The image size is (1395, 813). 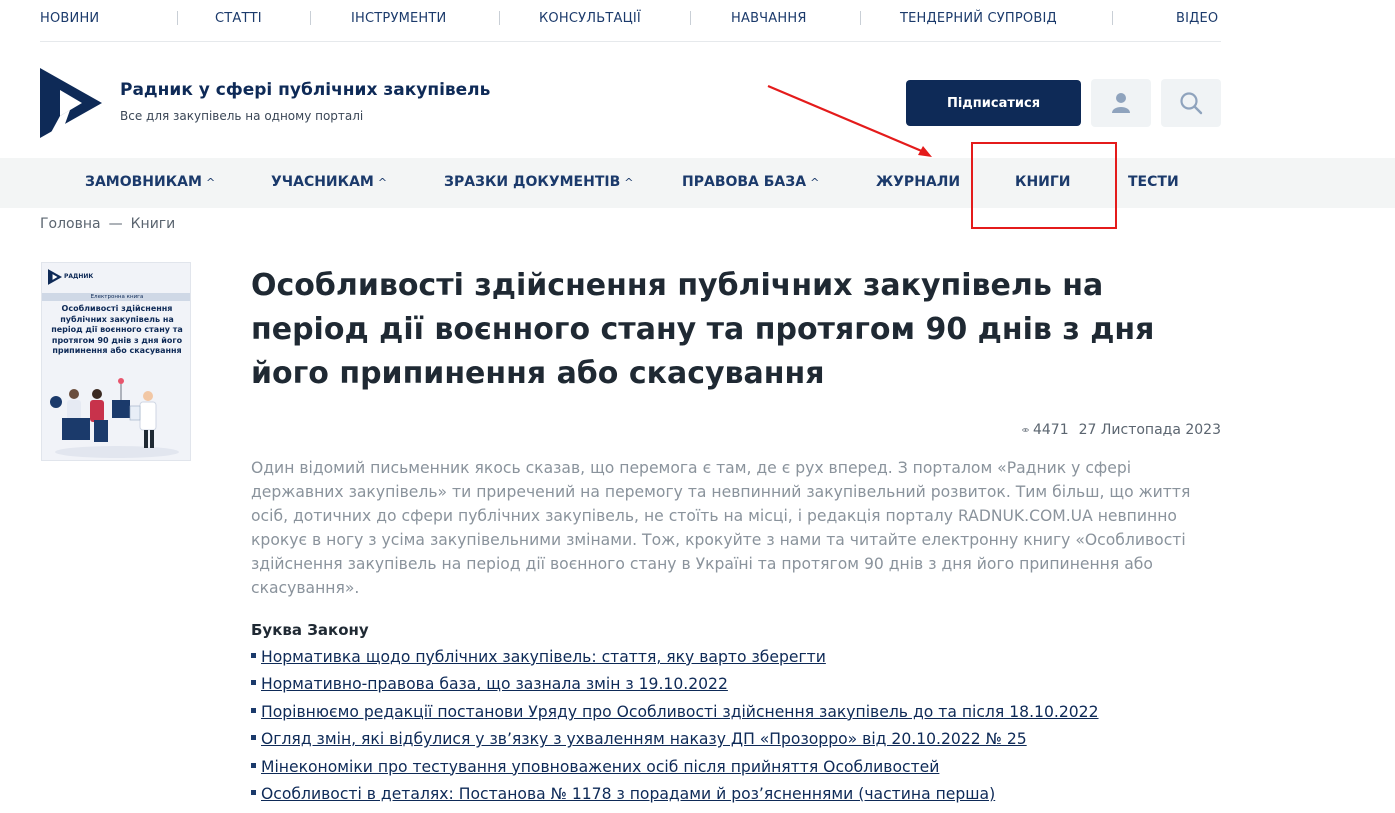 I want to click on topnav-video: ВІДЕО, so click(x=1197, y=18).